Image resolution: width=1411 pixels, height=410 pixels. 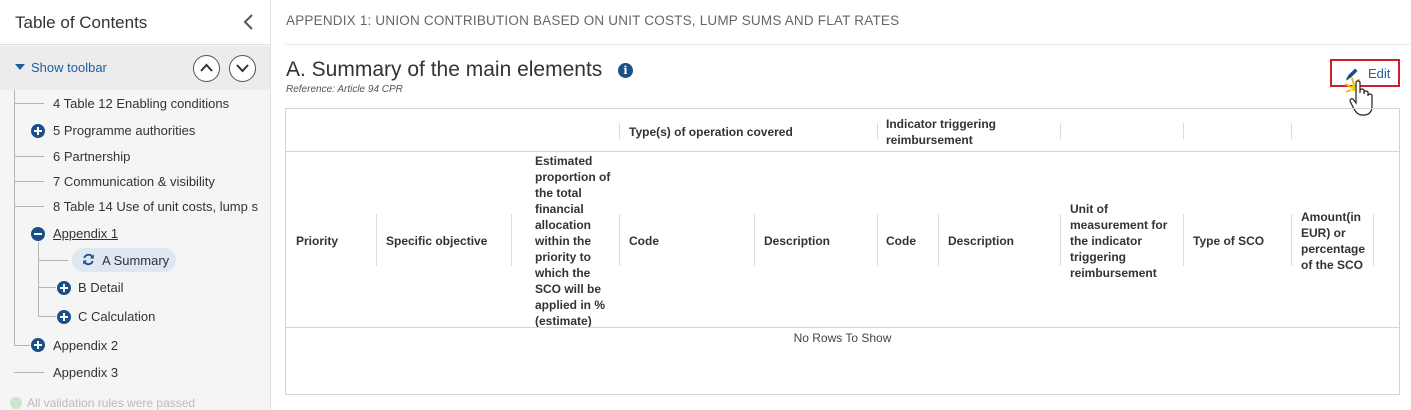 I want to click on toc-item-appendix-2: Appendix 2, so click(x=85, y=345).